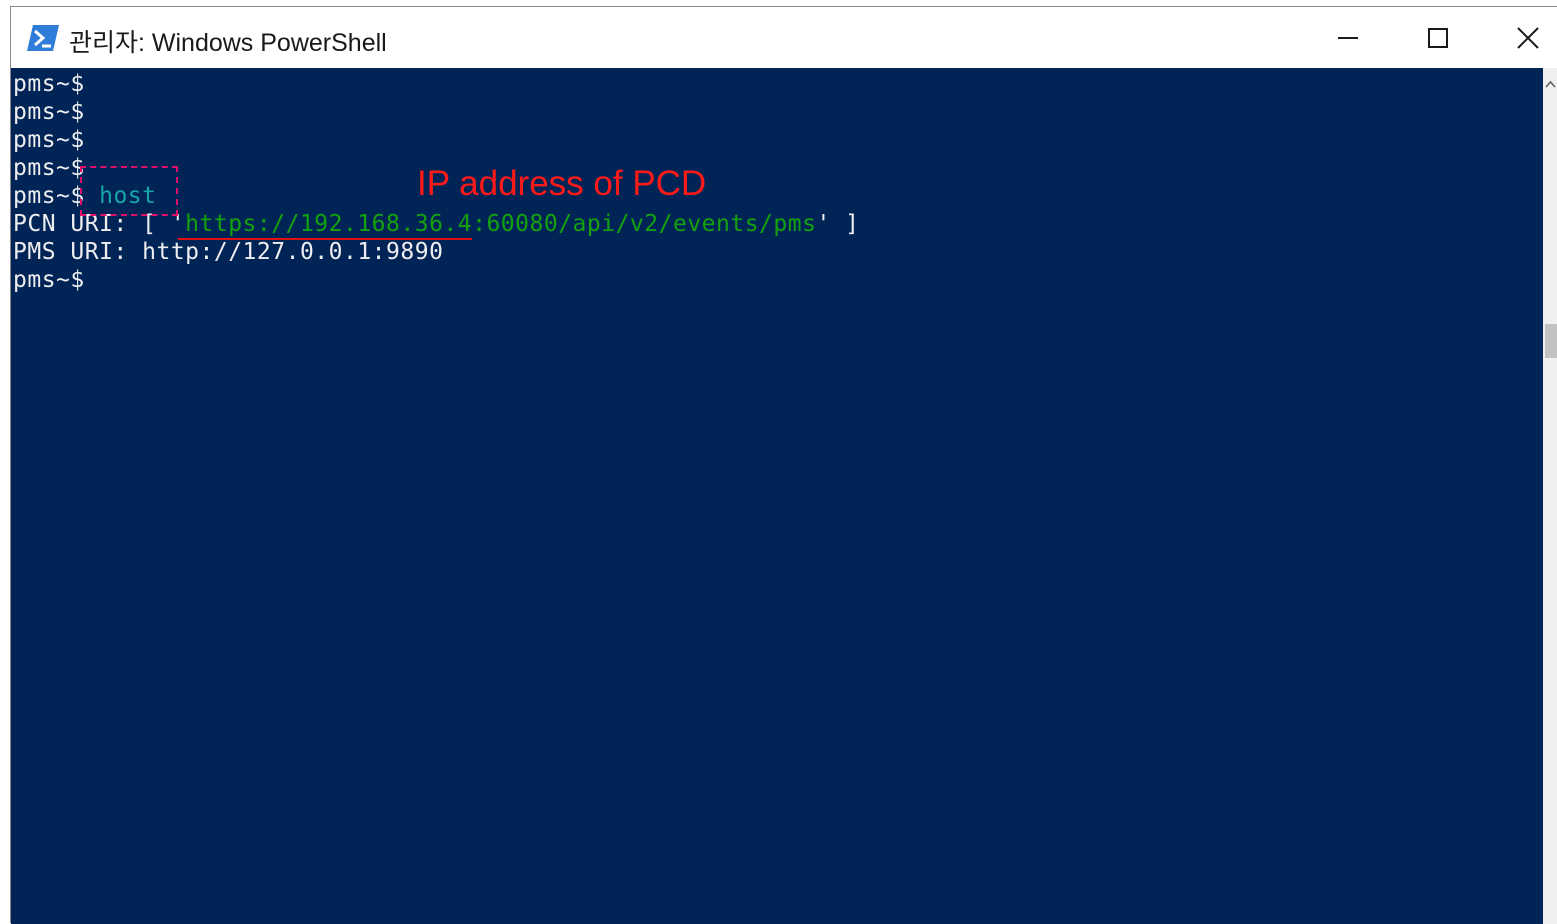  Describe the element at coordinates (228, 43) in the screenshot. I see `window-title: 관리자: Windows PowerShell` at that location.